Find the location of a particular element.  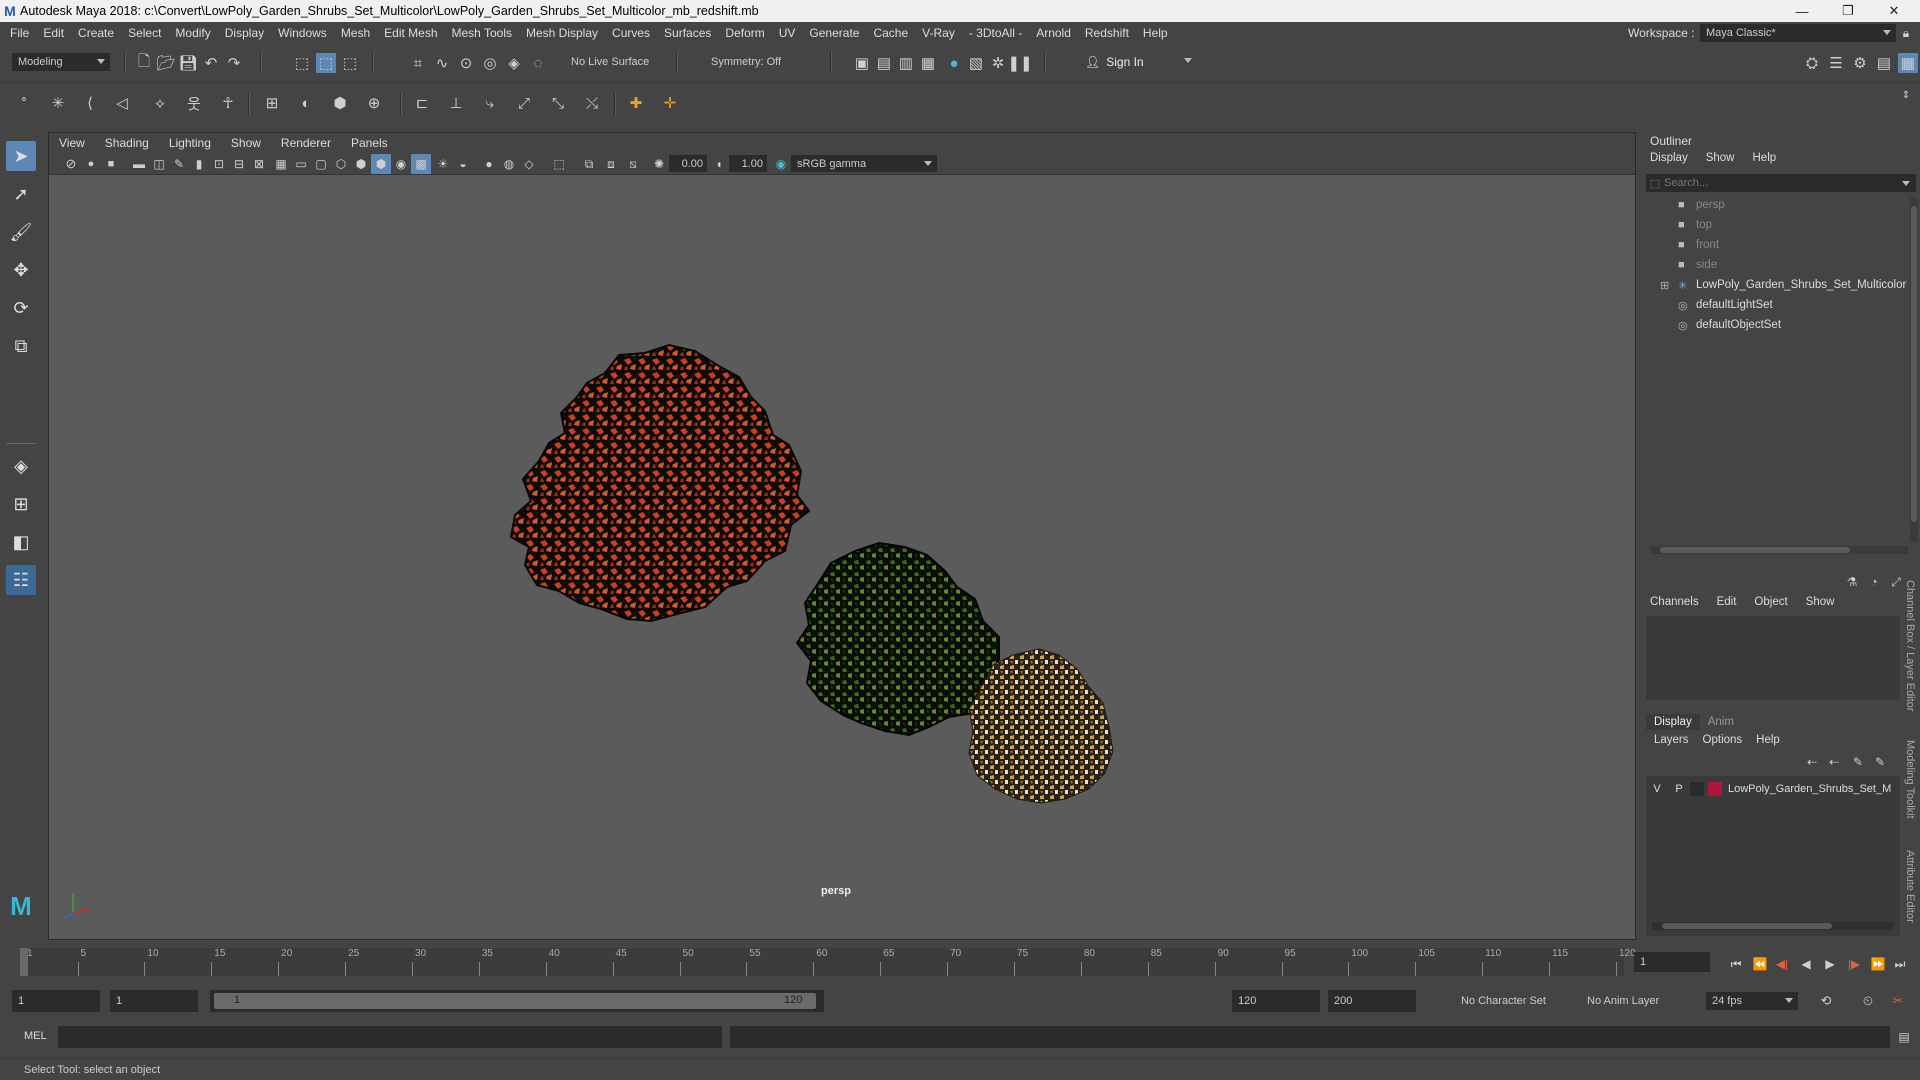

single-view-icon: ◈ is located at coordinates (21, 466).